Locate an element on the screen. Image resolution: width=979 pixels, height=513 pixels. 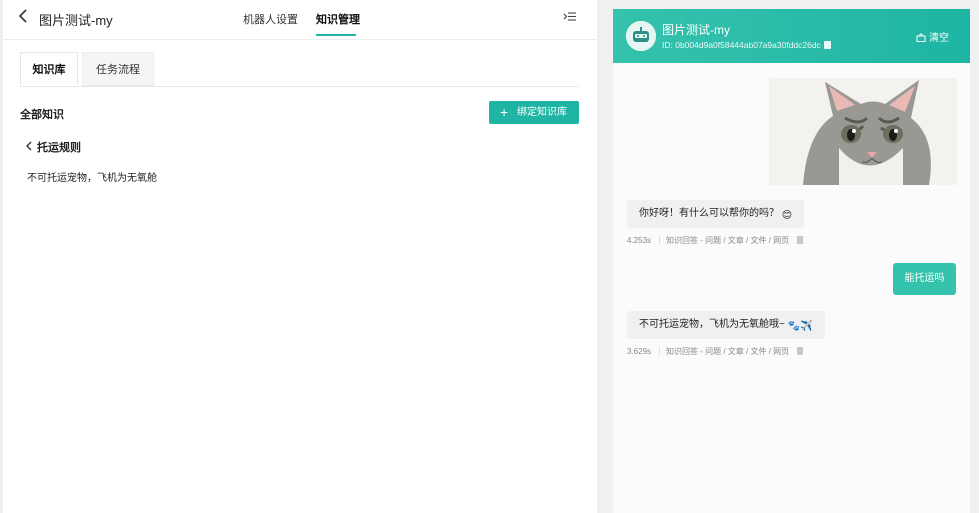
user-message: 能托运吗 is located at coordinates (924, 279).